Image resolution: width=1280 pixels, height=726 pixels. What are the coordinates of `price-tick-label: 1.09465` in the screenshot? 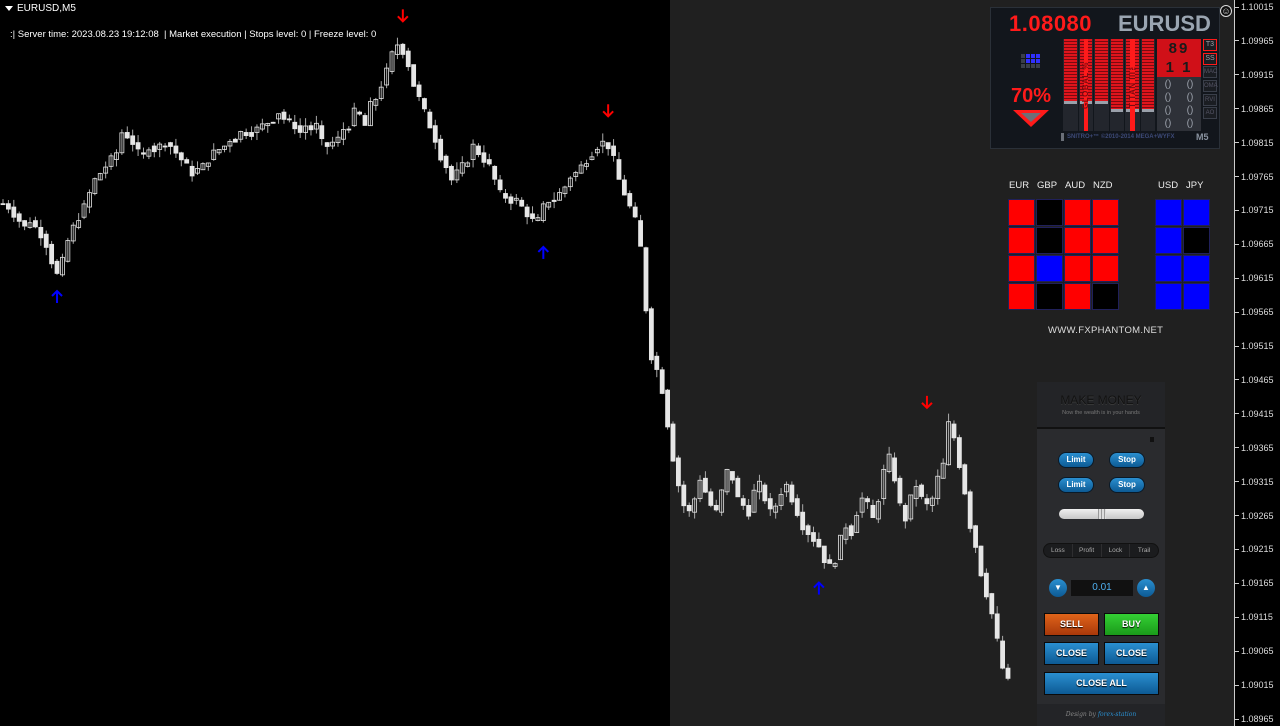 It's located at (1257, 379).